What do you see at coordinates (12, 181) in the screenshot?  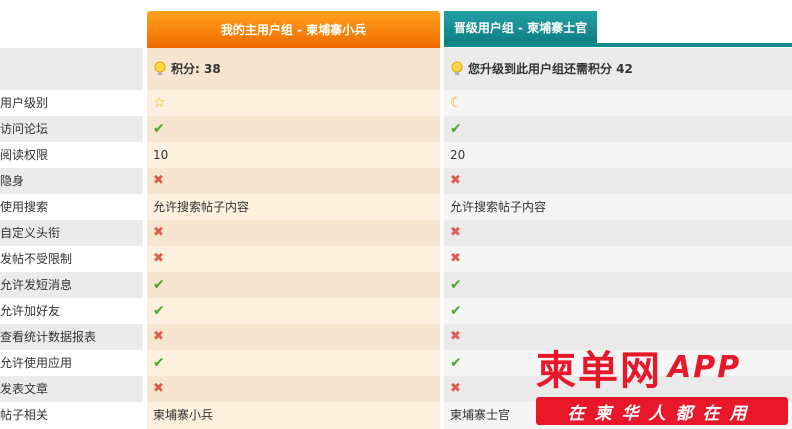 I see `row-label: 隐身` at bounding box center [12, 181].